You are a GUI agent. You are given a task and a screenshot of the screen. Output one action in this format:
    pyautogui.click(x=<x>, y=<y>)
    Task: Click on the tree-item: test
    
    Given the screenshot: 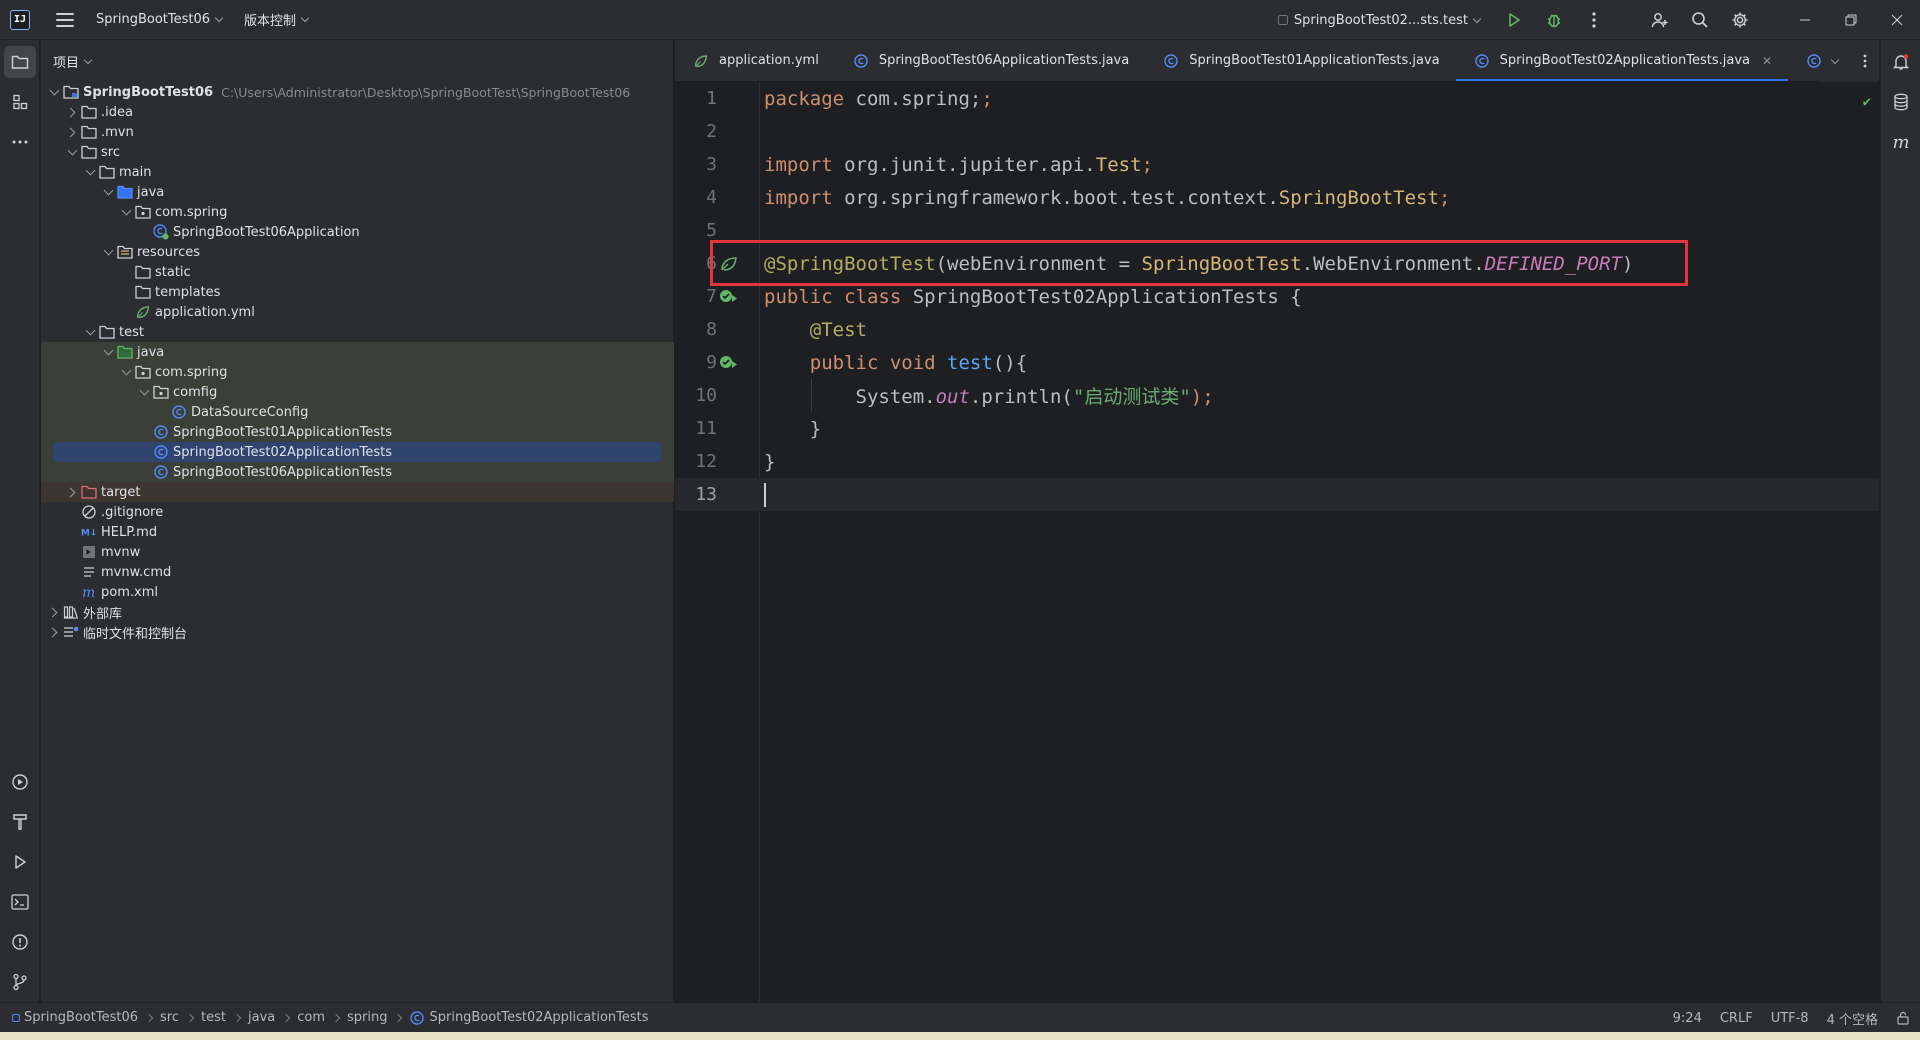 What is the action you would take?
    pyautogui.click(x=357, y=332)
    